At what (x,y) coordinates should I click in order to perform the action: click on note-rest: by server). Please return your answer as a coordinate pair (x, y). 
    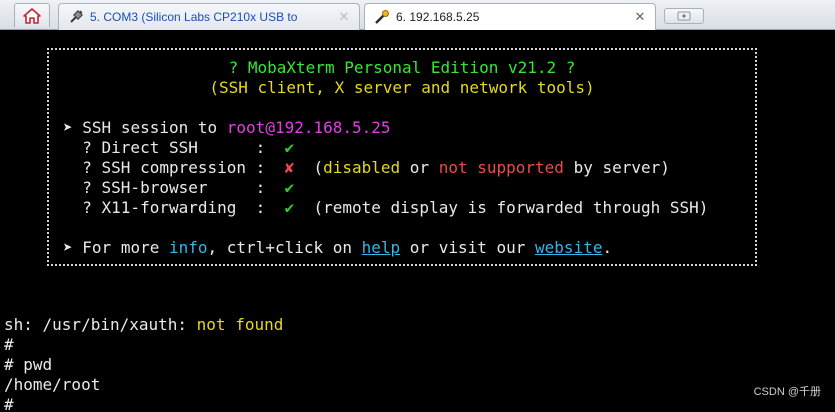
    Looking at the image, I should click on (616, 167).